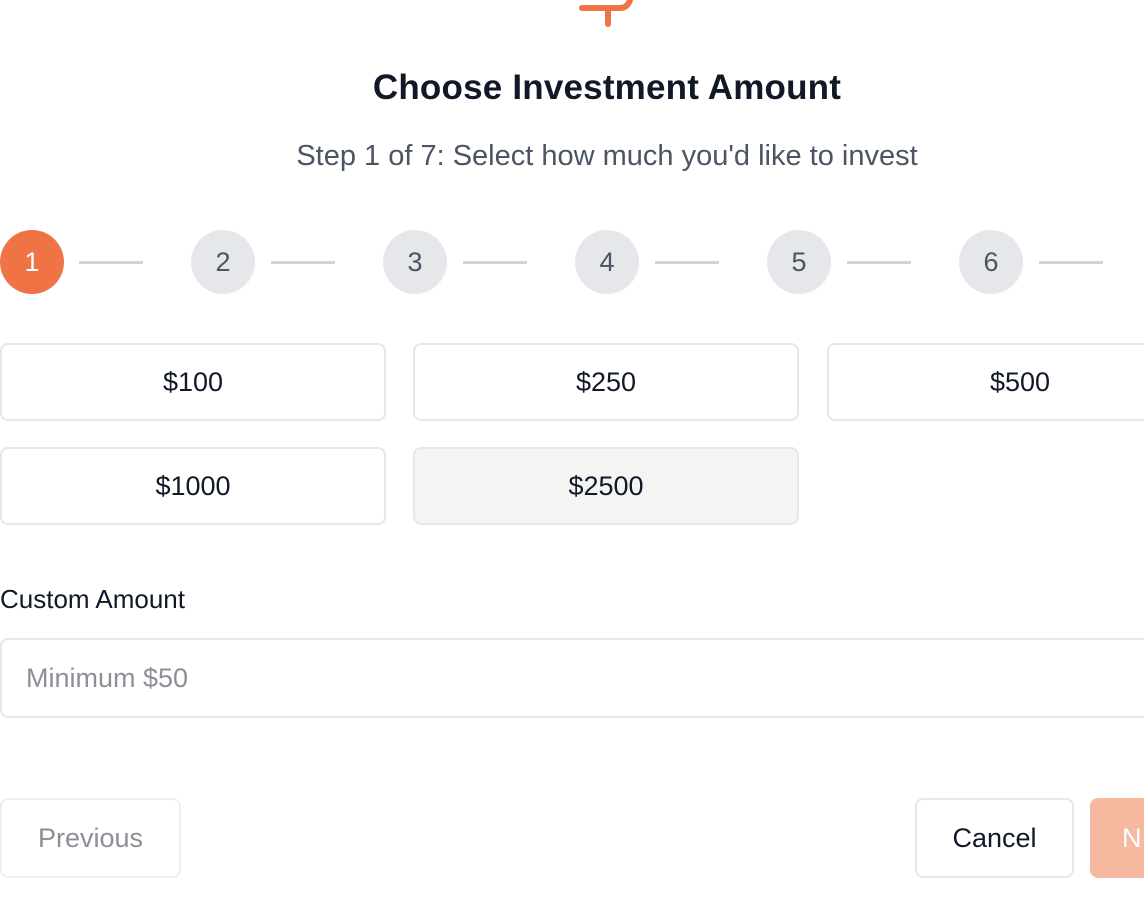 The height and width of the screenshot is (910, 1144). I want to click on step-5-indicator: 5, so click(799, 262).